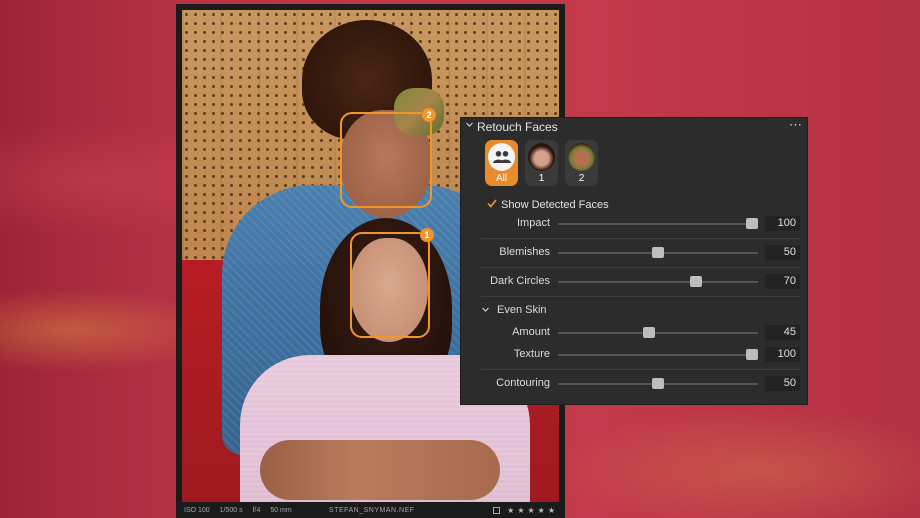  I want to click on even-skin-header: Even Skin, so click(641, 311).